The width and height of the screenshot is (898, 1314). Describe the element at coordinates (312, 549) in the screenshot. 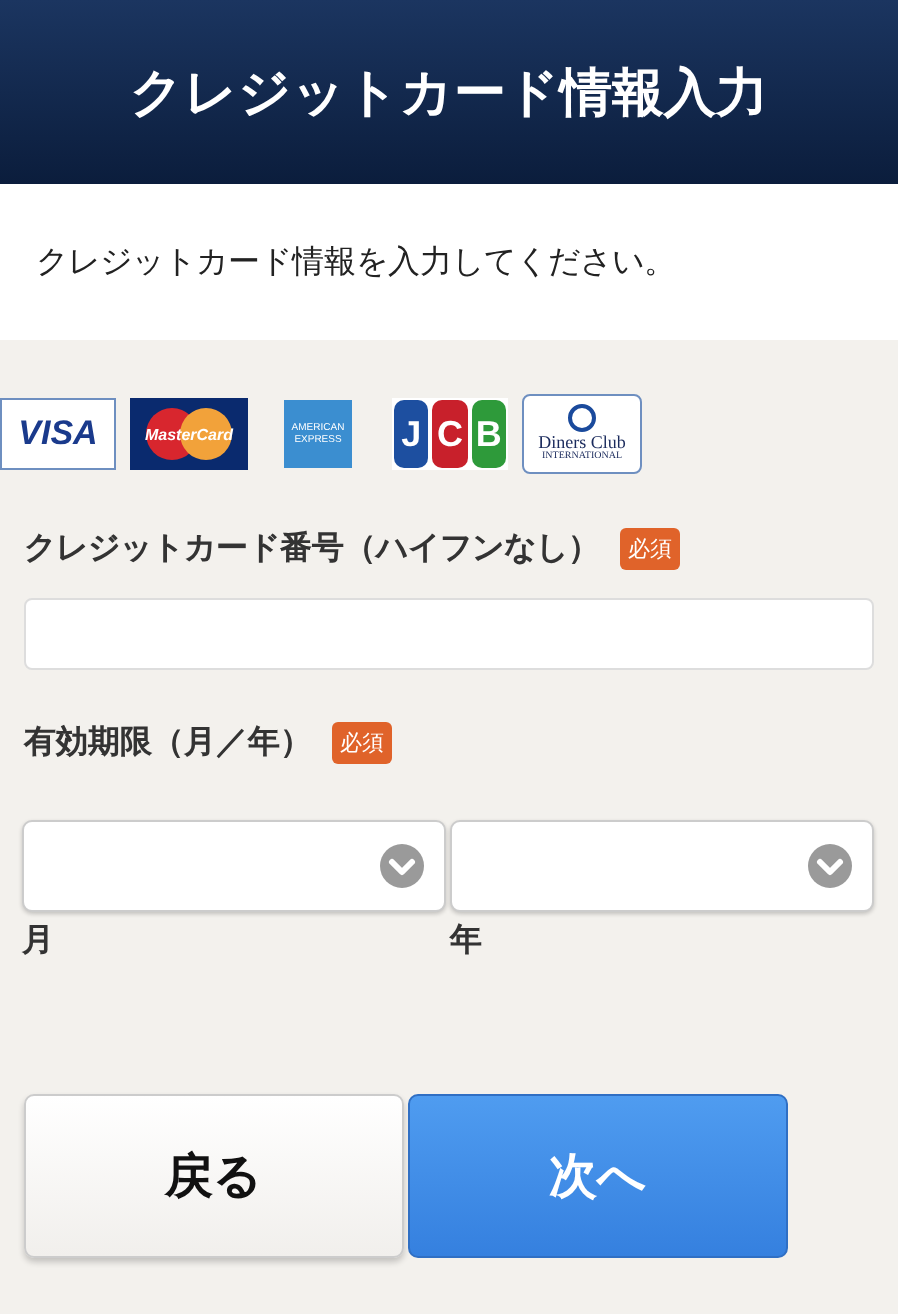

I see `field-label: クレジットカード番号（ハイフンなし）` at that location.